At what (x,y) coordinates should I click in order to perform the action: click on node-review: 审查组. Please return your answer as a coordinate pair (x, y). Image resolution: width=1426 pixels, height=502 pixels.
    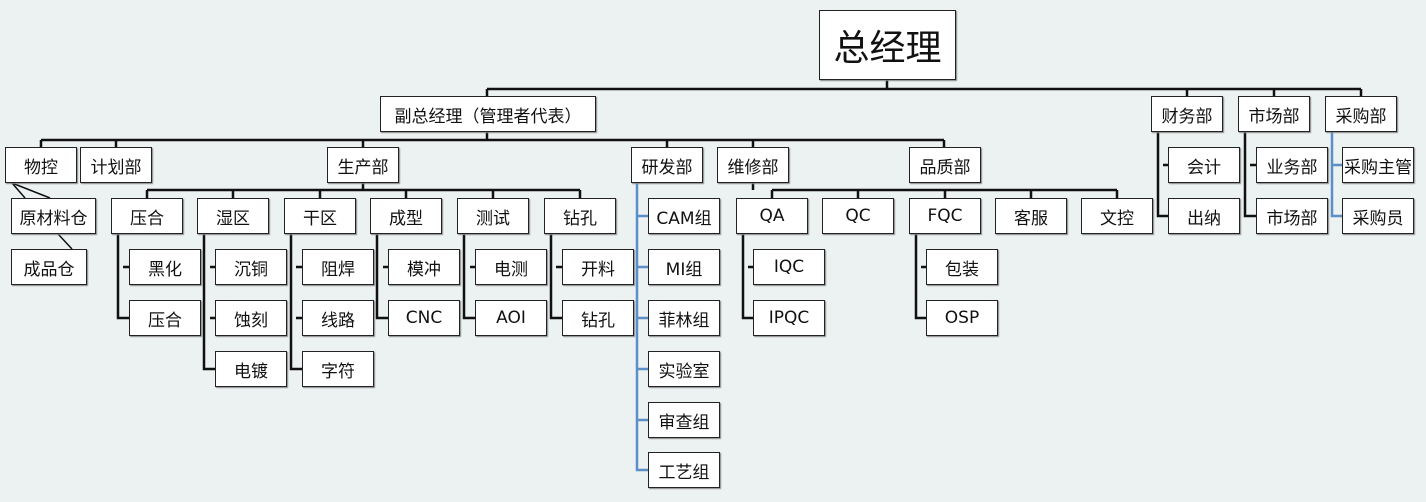
    Looking at the image, I should click on (684, 420).